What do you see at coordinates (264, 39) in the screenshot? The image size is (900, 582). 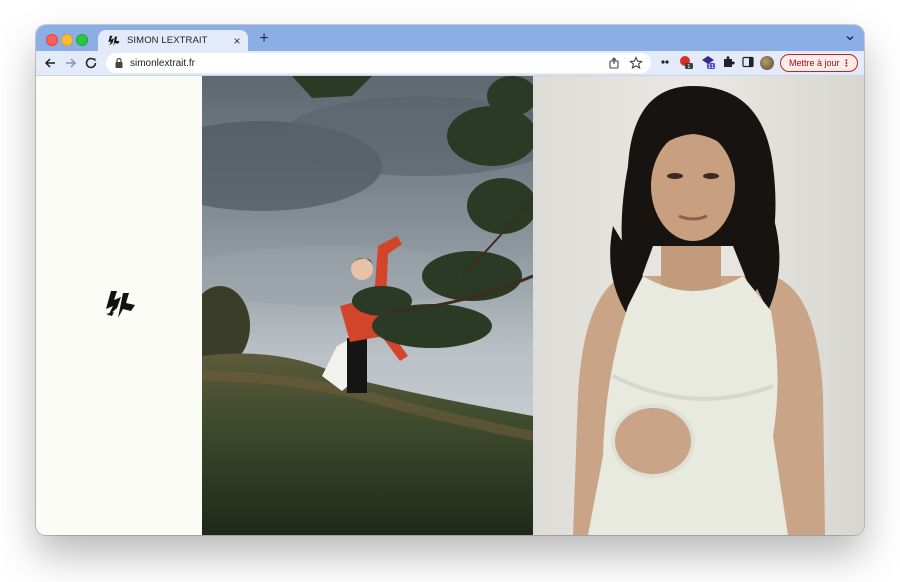 I see `new-tab-button: +` at bounding box center [264, 39].